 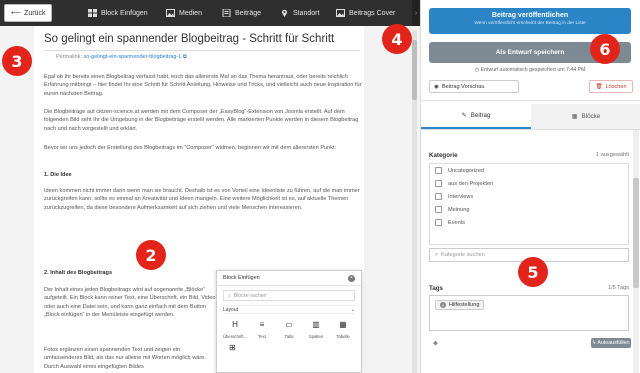 What do you see at coordinates (397, 39) in the screenshot?
I see `marker-badge: 4` at bounding box center [397, 39].